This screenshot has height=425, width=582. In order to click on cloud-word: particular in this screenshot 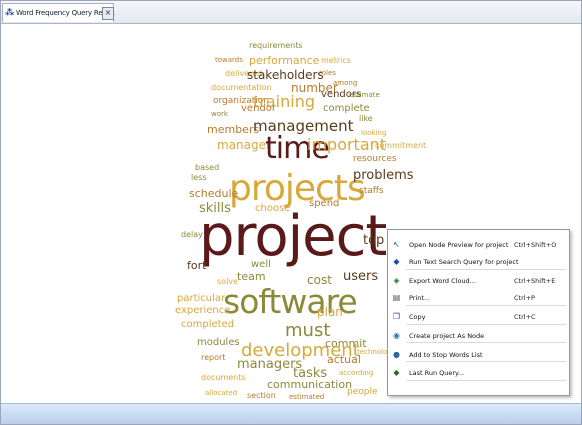, I will do `click(201, 299)`.